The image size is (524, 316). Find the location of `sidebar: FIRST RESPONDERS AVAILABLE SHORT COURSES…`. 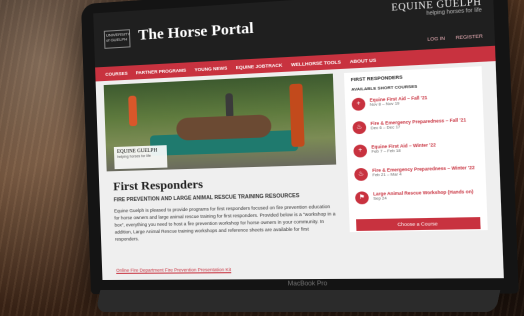

sidebar: FIRST RESPONDERS AVAILABLE SHORT COURSES… is located at coordinates (415, 149).